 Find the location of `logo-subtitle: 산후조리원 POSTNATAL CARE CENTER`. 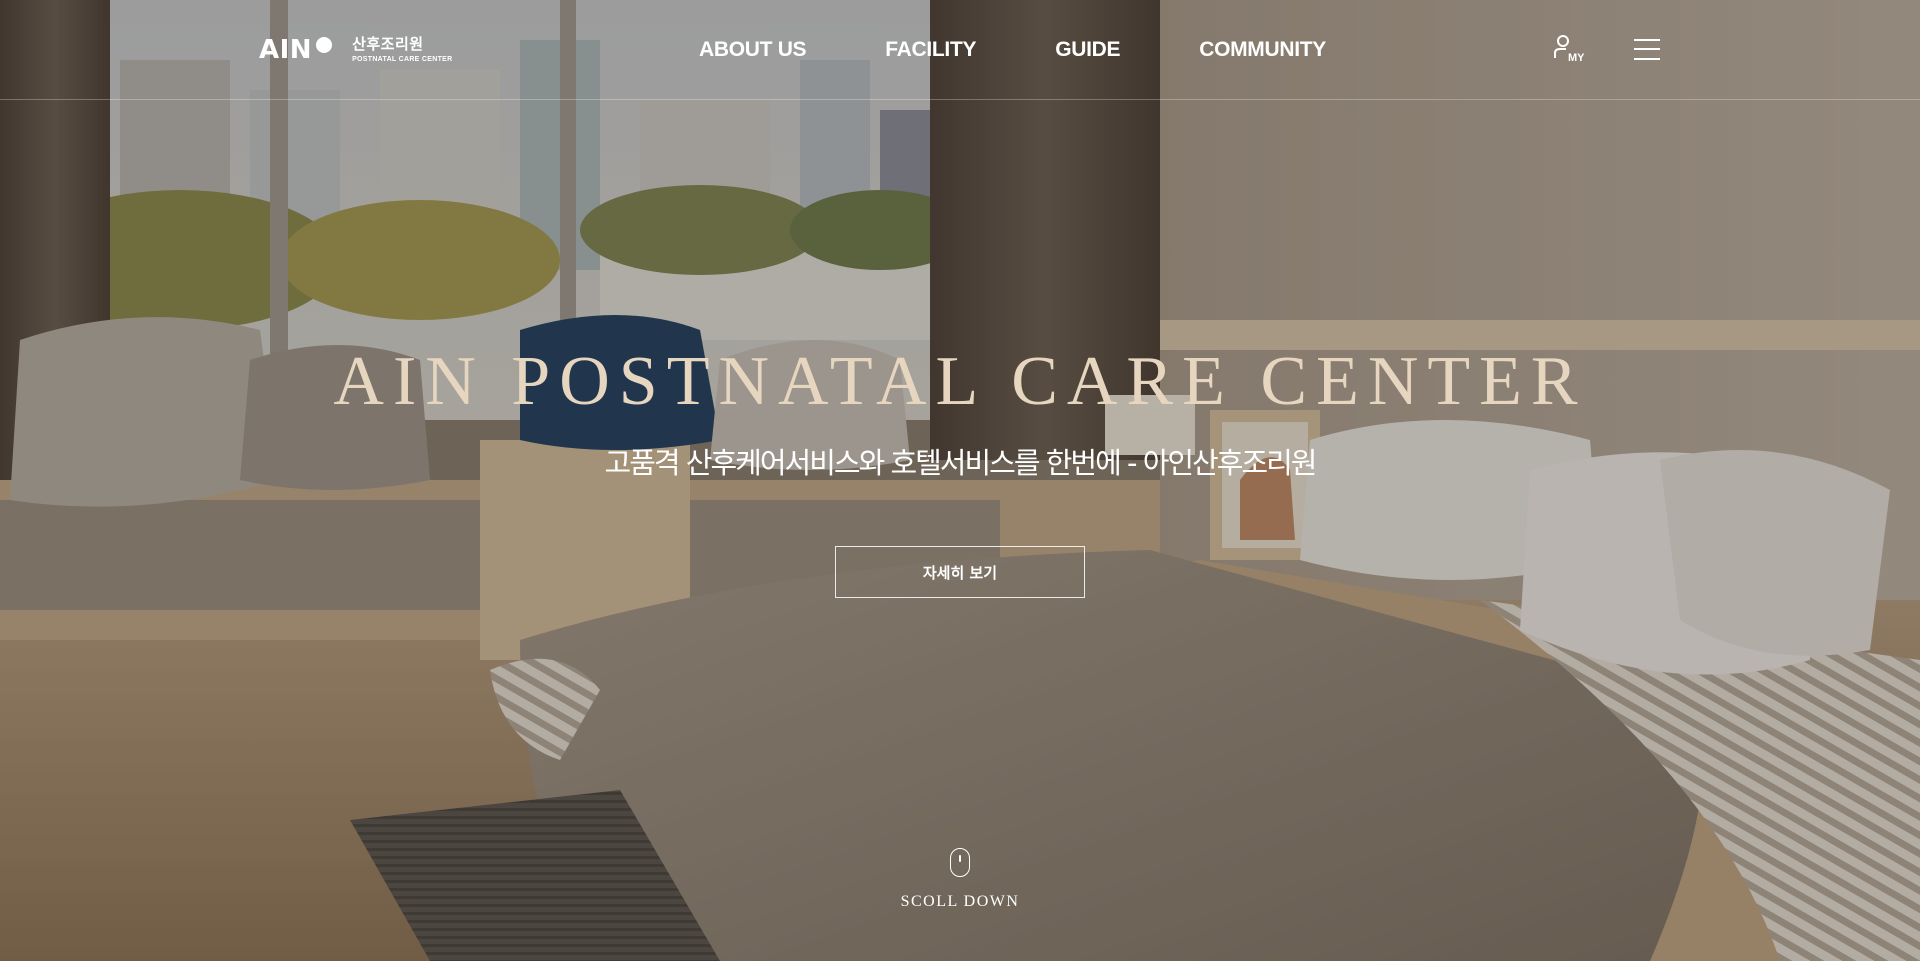

logo-subtitle: 산후조리원 POSTNATAL CARE CENTER is located at coordinates (402, 50).